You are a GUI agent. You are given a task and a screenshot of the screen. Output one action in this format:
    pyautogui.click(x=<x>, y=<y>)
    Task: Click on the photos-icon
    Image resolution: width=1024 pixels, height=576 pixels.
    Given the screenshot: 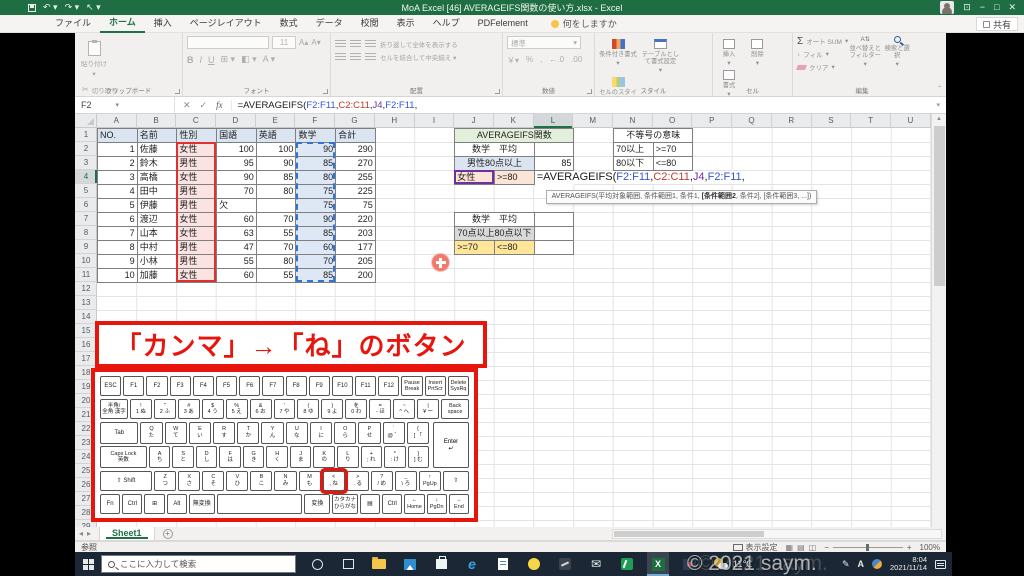 What is the action you would take?
    pyautogui.click(x=410, y=564)
    